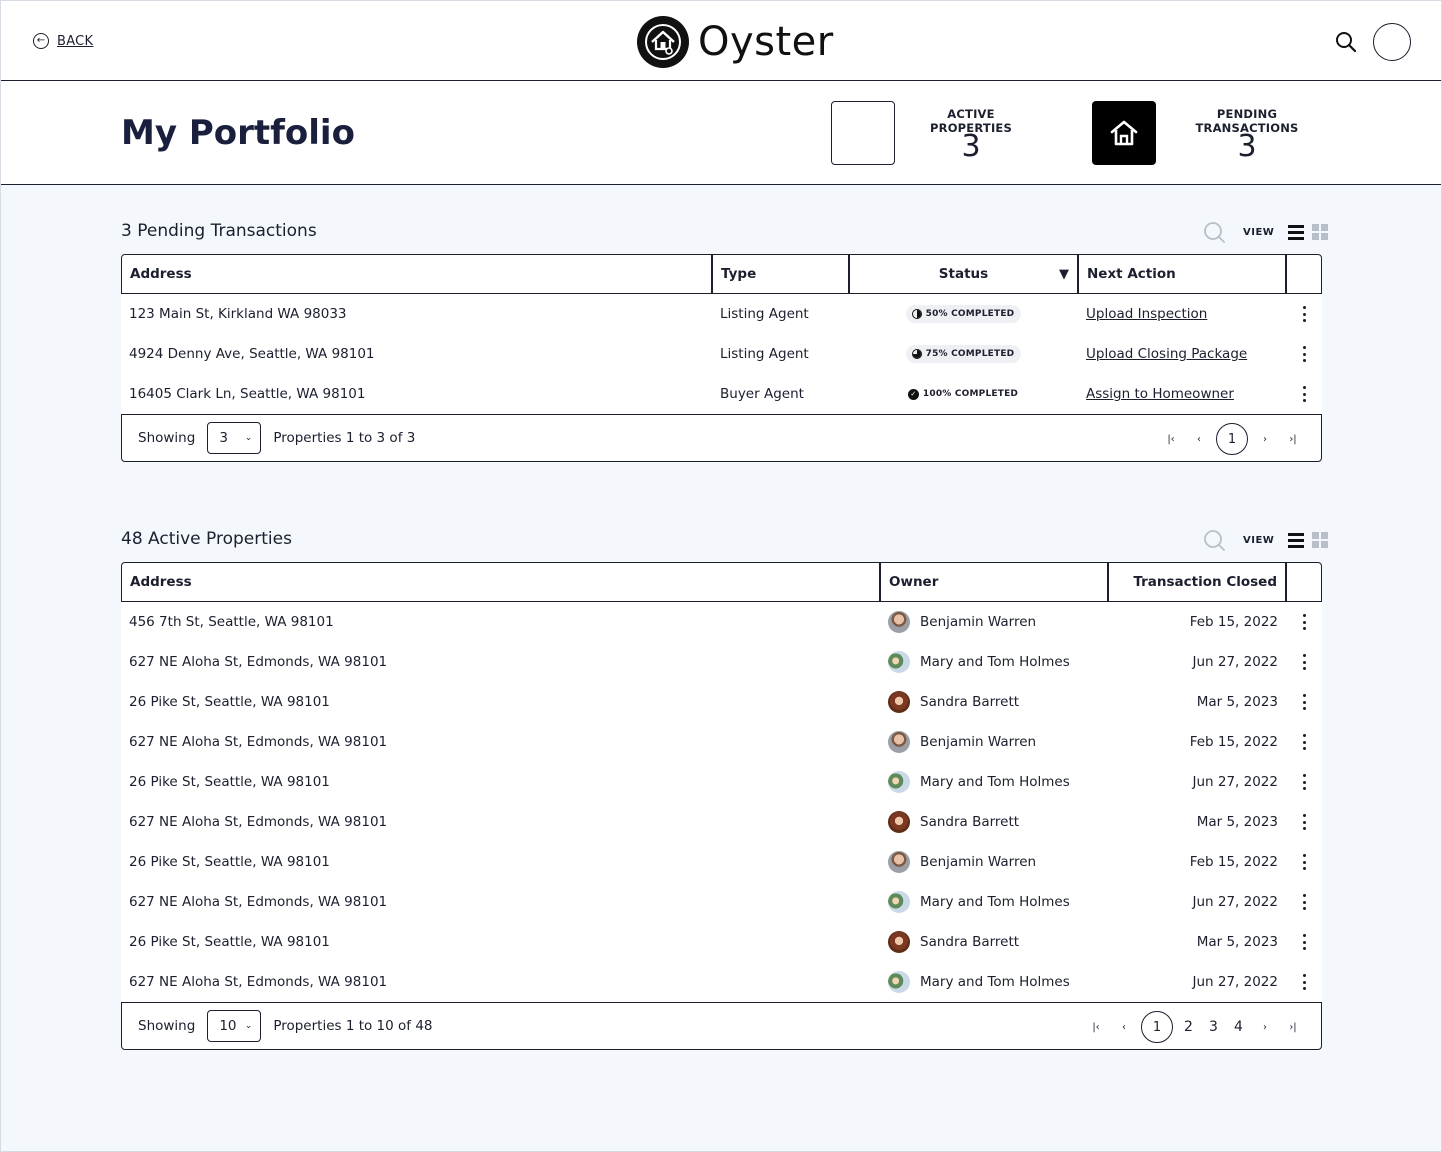  I want to click on user-avatar, so click(1392, 42).